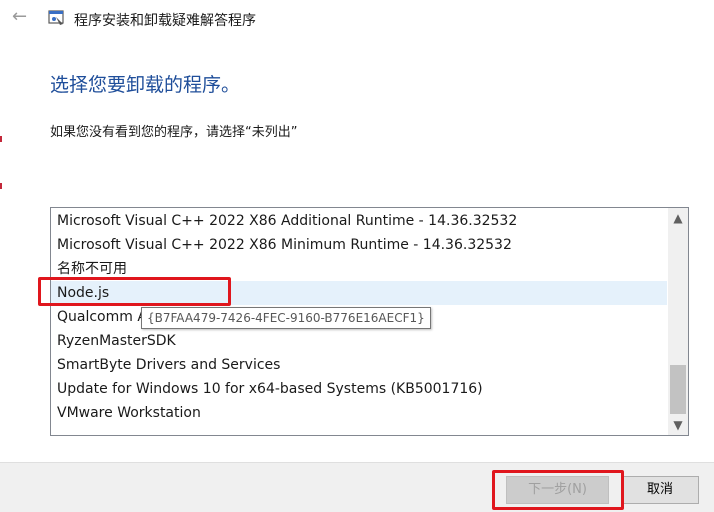 The width and height of the screenshot is (714, 512). I want to click on list-item: SmartByte Drivers and Services, so click(359, 365).